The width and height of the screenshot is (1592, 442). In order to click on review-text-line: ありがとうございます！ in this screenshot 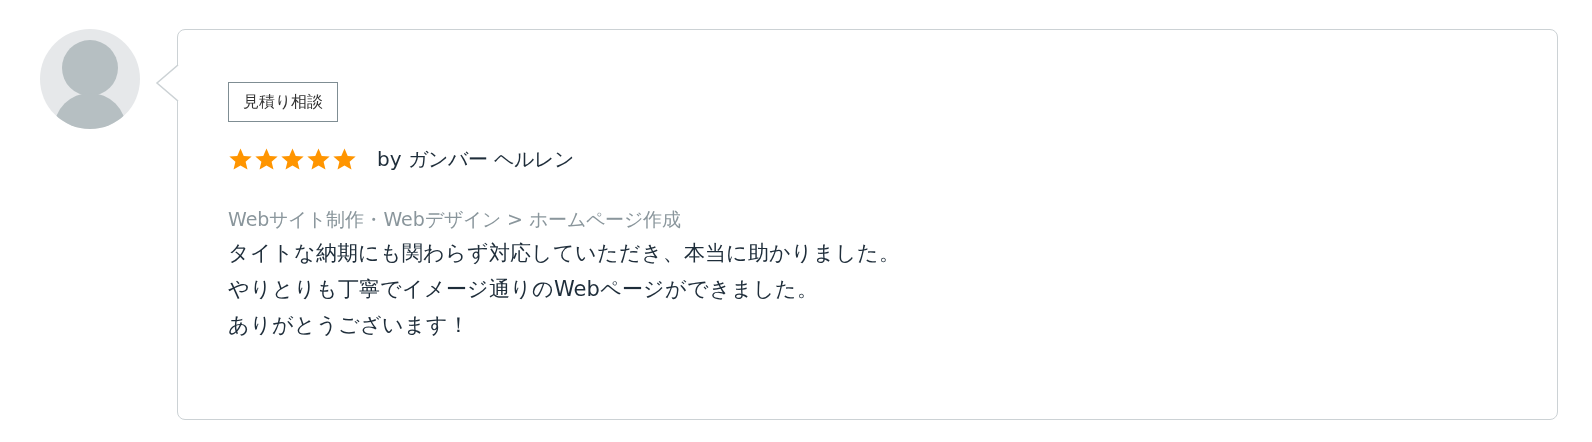, I will do `click(348, 325)`.